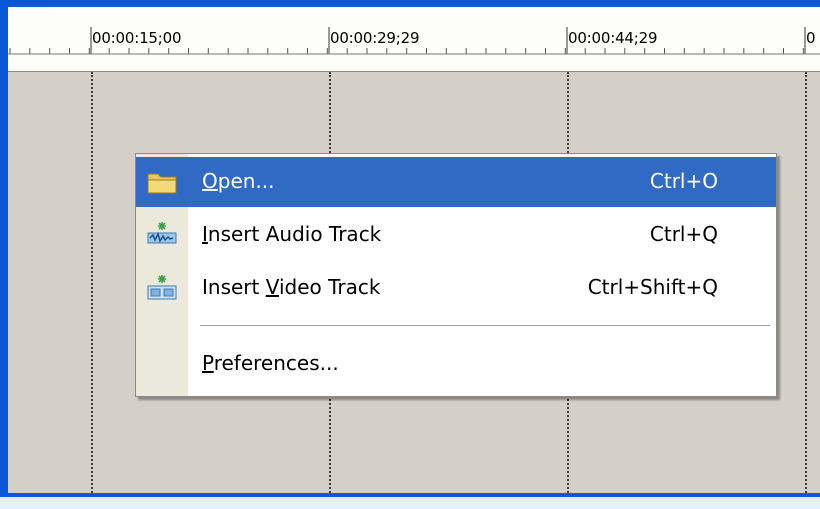 The image size is (820, 509). Describe the element at coordinates (205, 234) in the screenshot. I see `mnemonic-letter: I` at that location.